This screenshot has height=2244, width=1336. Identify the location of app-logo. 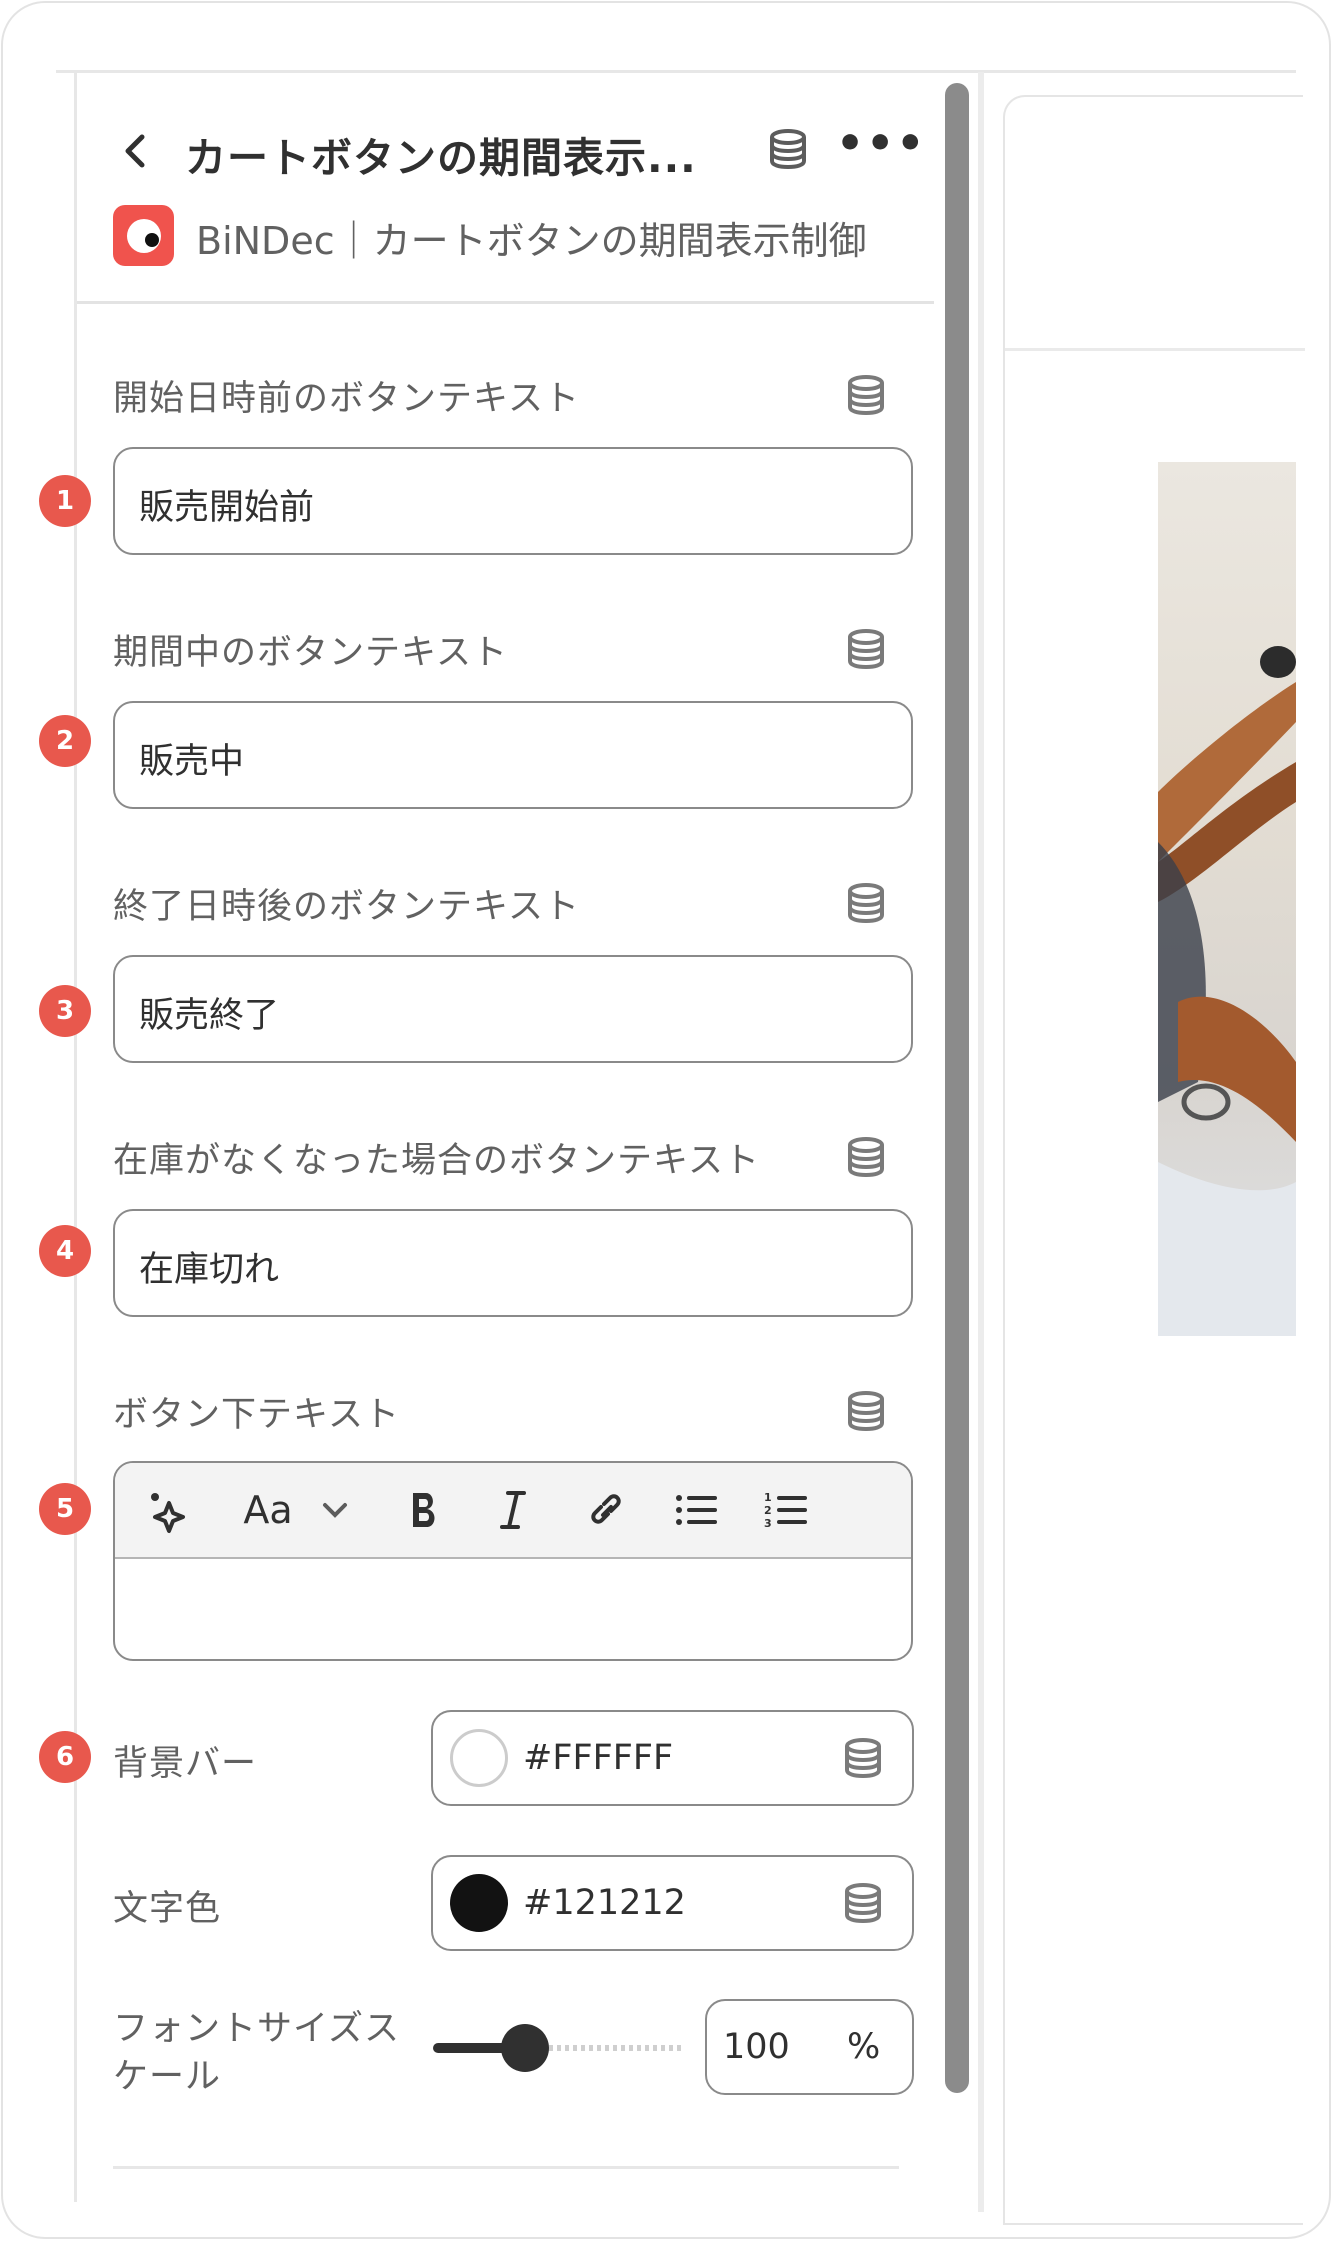
(143, 235).